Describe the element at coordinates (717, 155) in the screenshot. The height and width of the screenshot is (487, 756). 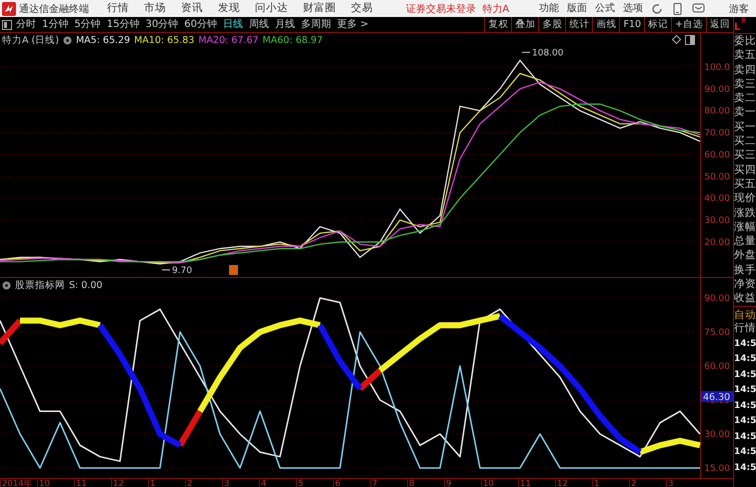
I see `price-axis-label: 60.00` at that location.